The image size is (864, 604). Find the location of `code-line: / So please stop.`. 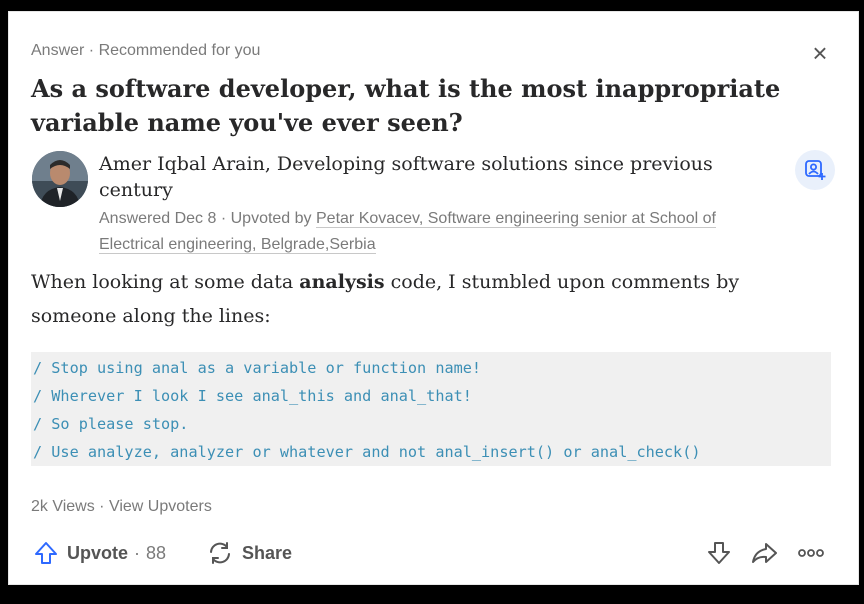

code-line: / So please stop. is located at coordinates (111, 424).